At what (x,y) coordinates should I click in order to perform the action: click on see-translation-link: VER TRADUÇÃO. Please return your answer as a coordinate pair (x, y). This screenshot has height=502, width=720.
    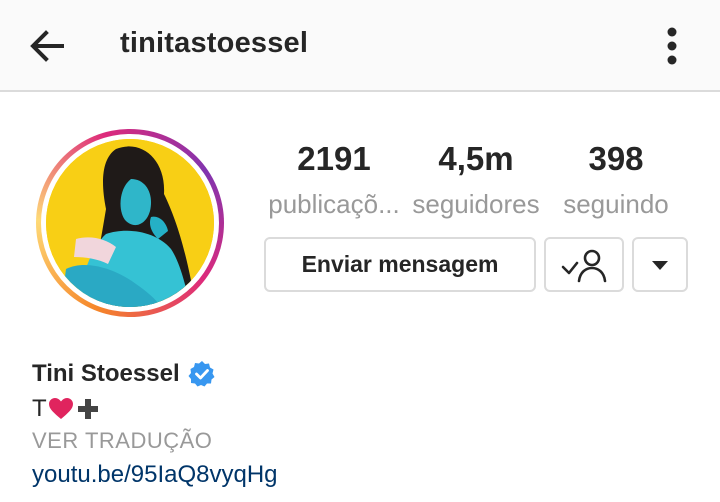
    Looking at the image, I should click on (122, 441).